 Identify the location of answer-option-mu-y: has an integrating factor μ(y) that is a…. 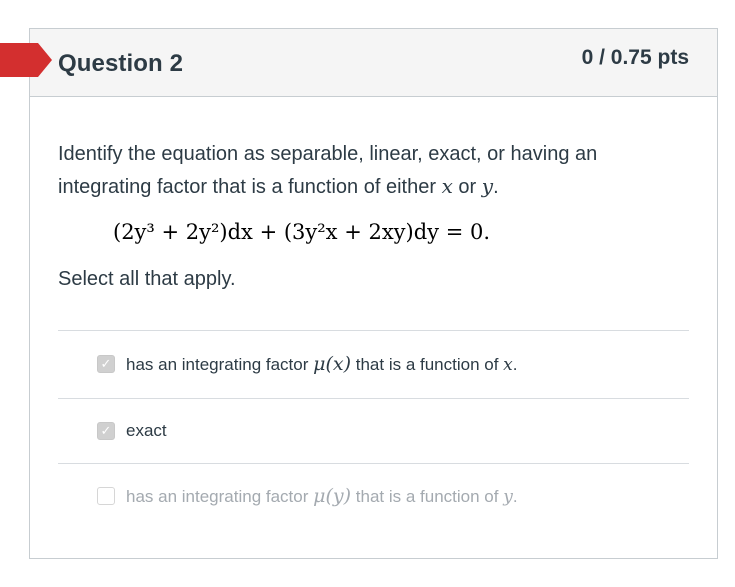
(307, 496).